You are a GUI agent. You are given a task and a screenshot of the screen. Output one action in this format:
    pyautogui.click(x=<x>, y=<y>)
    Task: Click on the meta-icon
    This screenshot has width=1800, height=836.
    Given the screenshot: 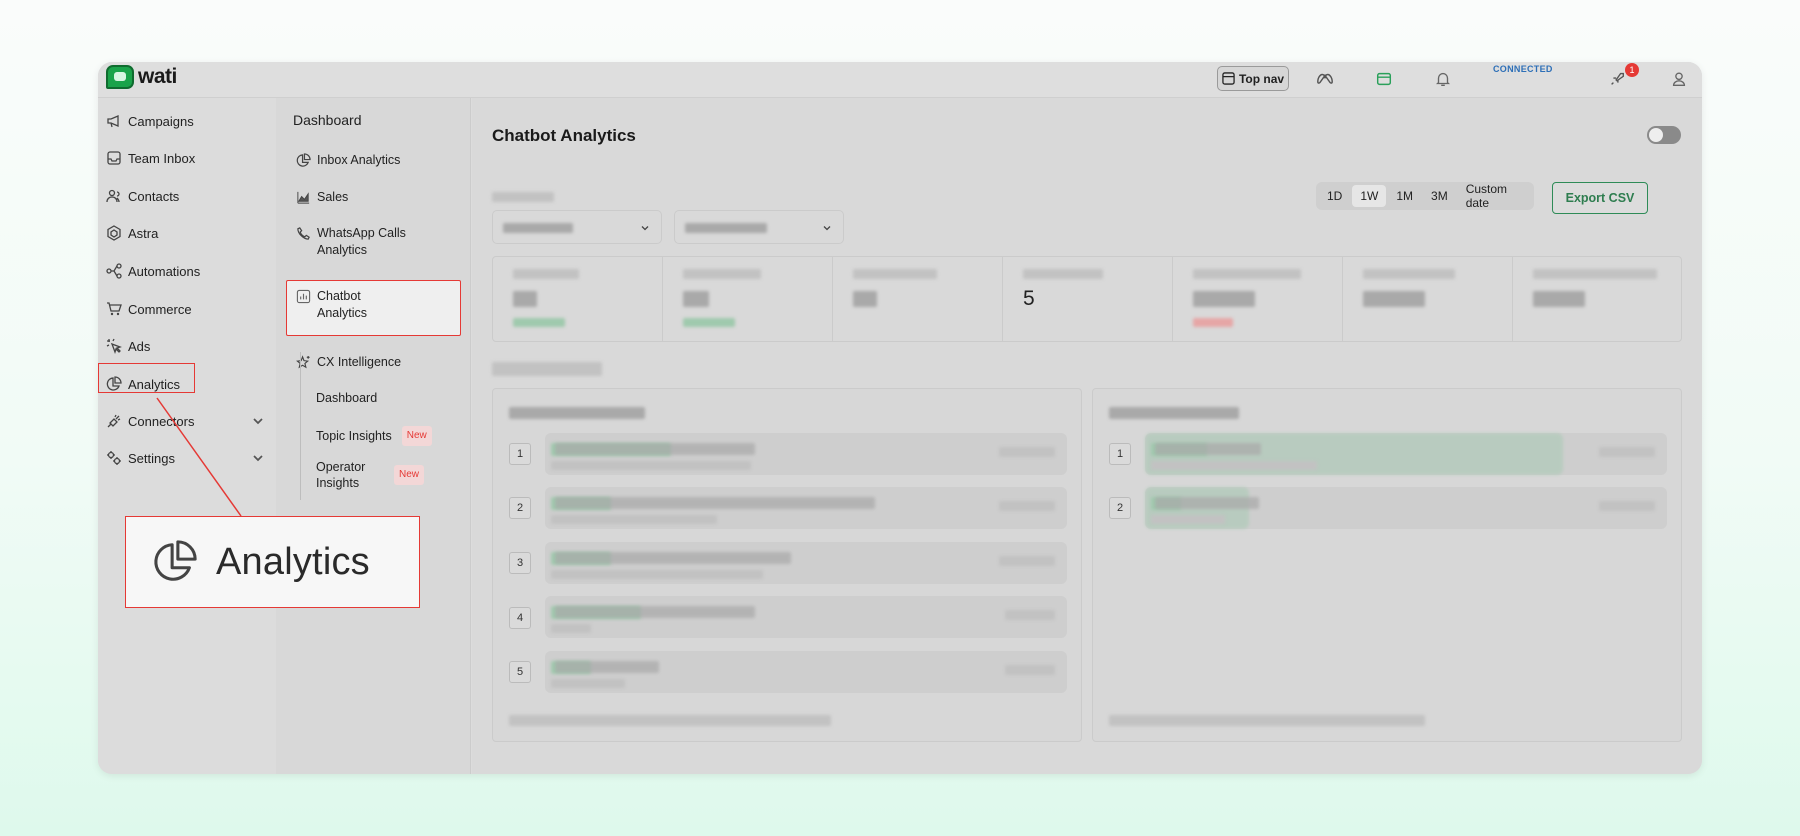 What is the action you would take?
    pyautogui.click(x=1325, y=79)
    